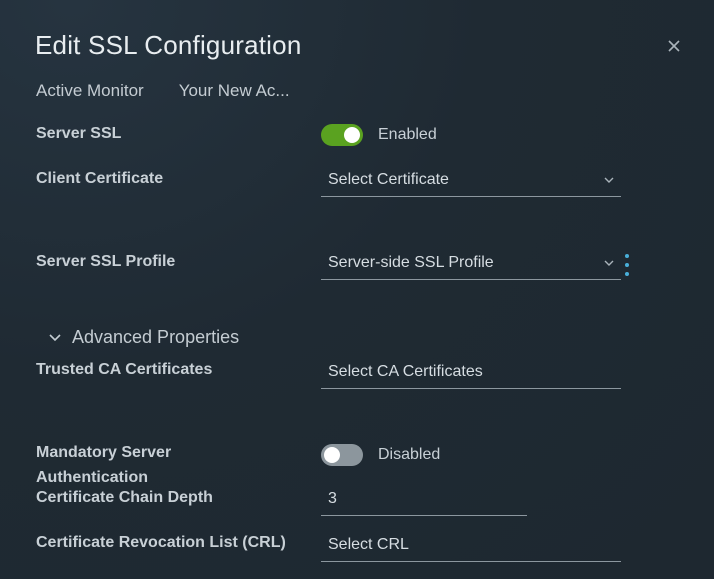 This screenshot has width=714, height=579. I want to click on mandatory-auth-toggle-text: Disabled, so click(409, 454).